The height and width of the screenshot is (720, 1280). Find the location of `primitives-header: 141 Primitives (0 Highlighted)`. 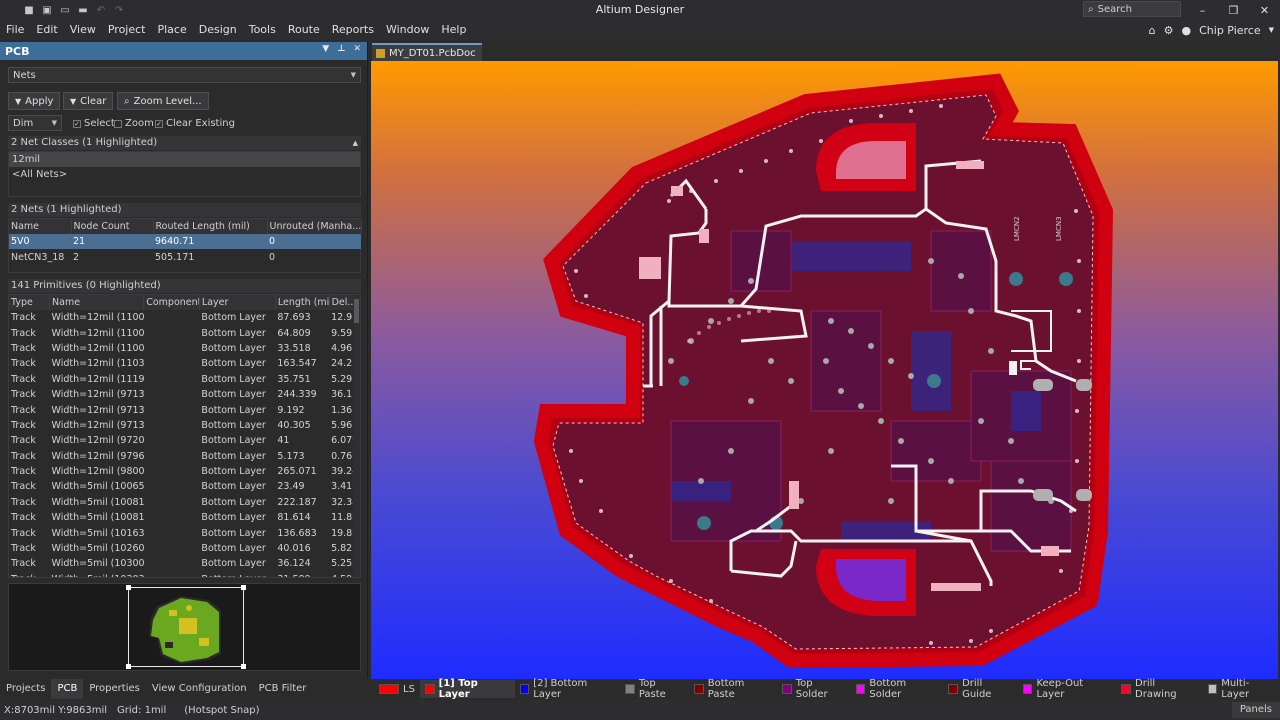

primitives-header: 141 Primitives (0 Highlighted) is located at coordinates (184, 286).